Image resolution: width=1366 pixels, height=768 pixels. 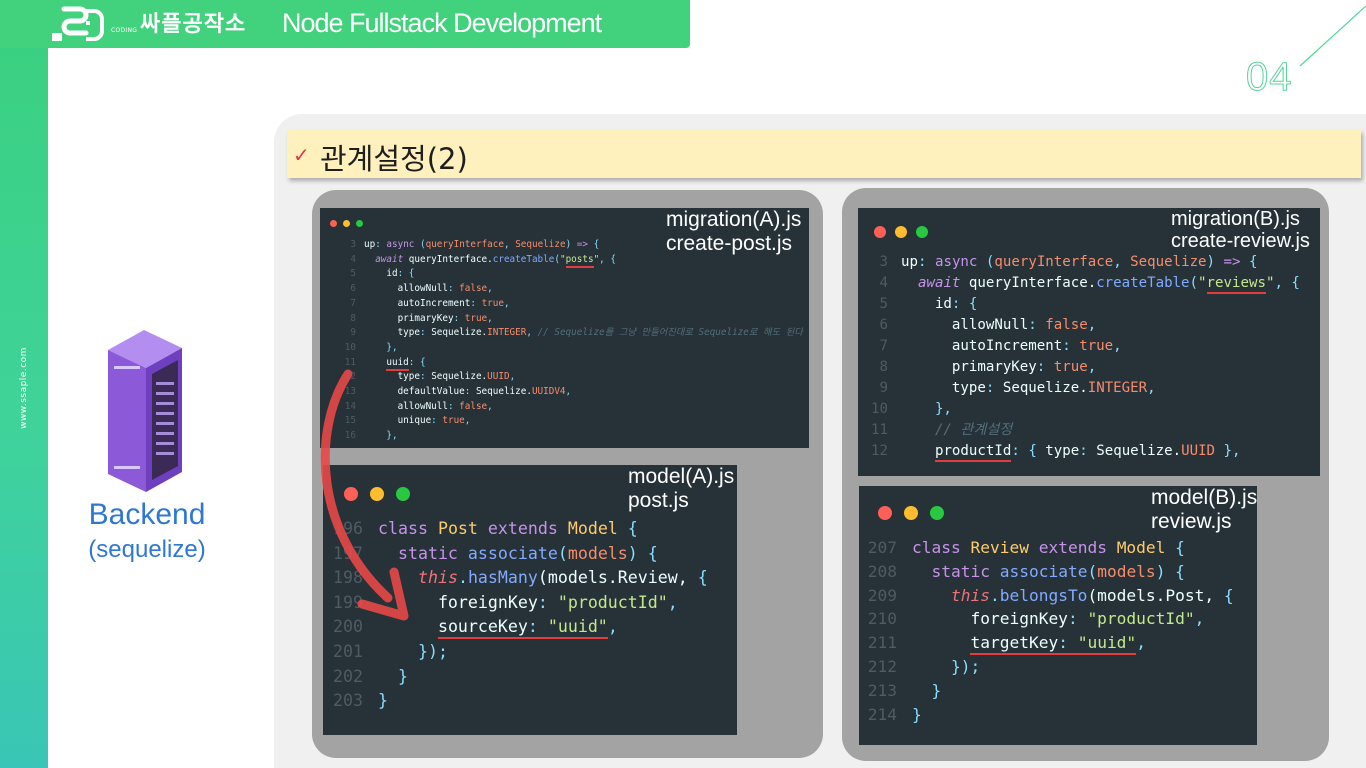 I want to click on code-token: type, so click(x=392, y=333).